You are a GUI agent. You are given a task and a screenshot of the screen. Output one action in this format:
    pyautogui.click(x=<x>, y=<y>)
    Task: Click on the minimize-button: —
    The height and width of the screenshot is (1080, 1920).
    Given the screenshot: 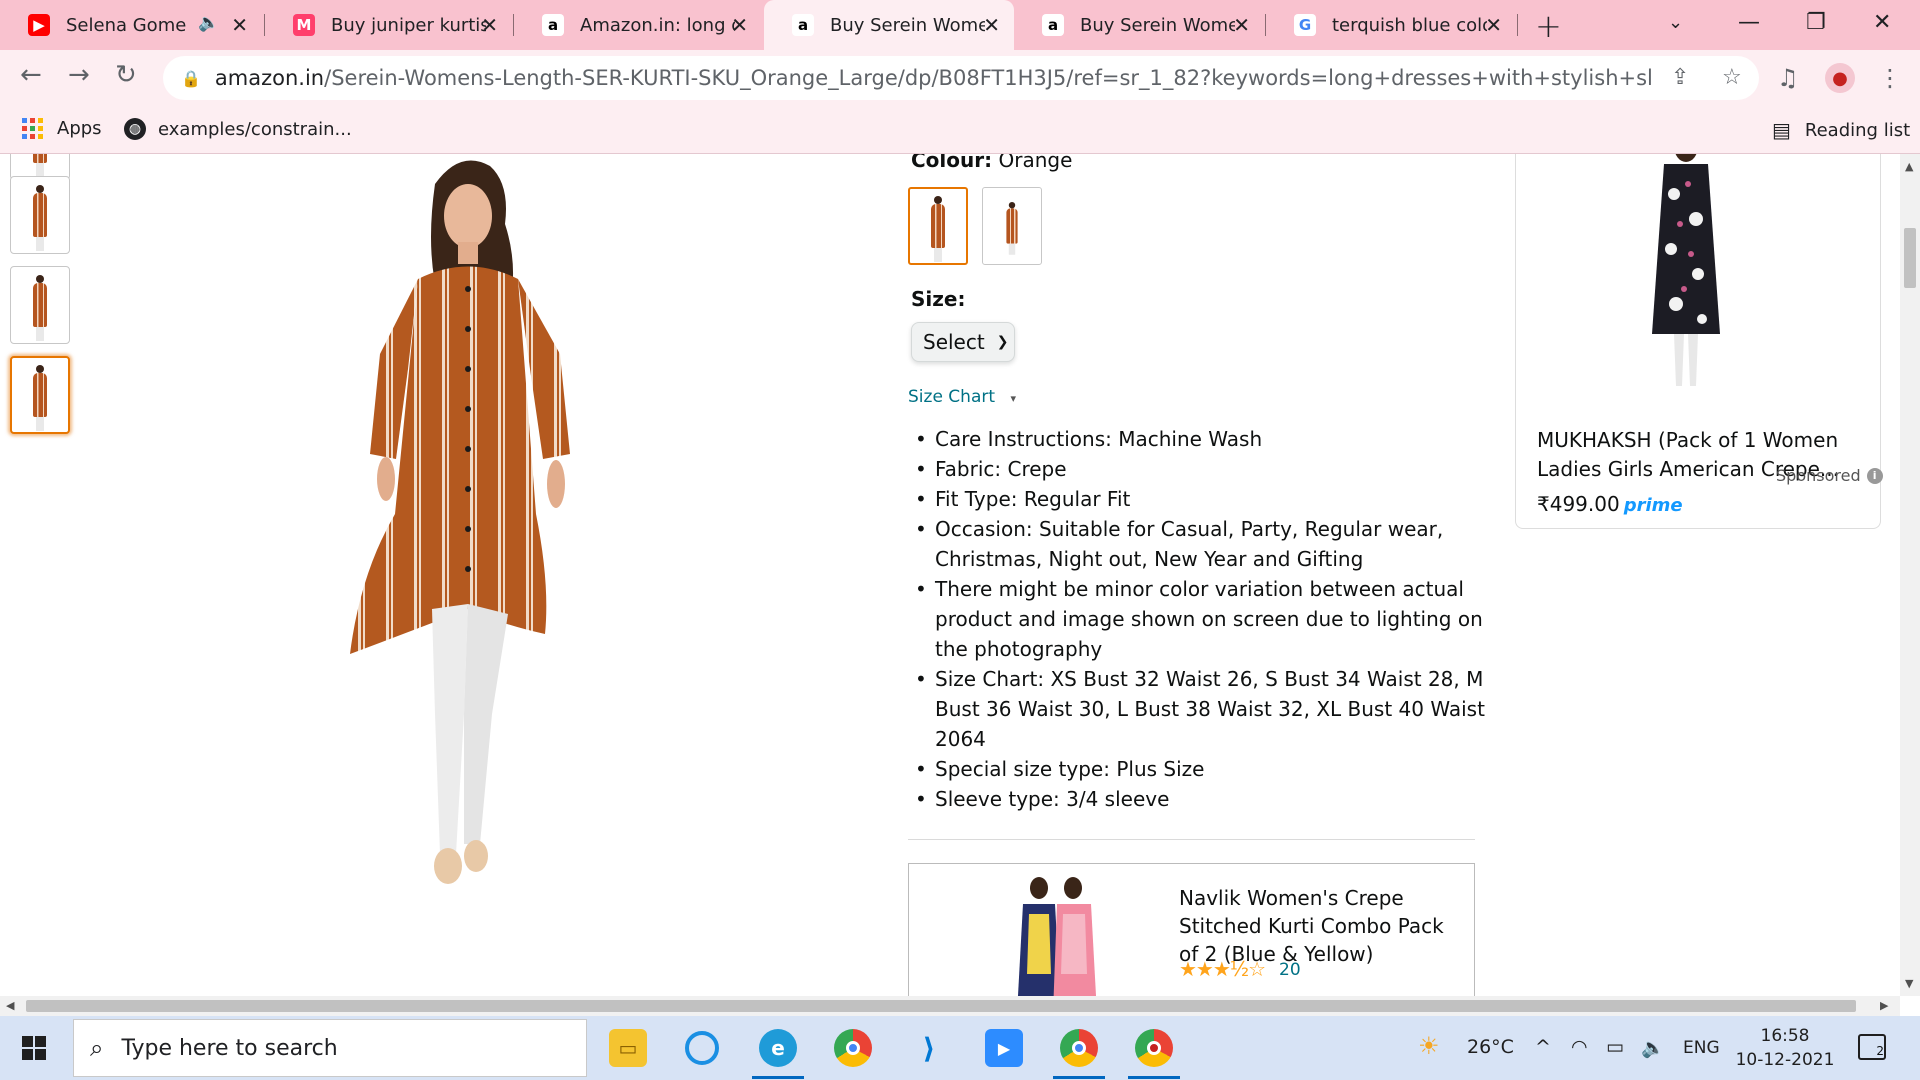 What is the action you would take?
    pyautogui.click(x=1749, y=22)
    